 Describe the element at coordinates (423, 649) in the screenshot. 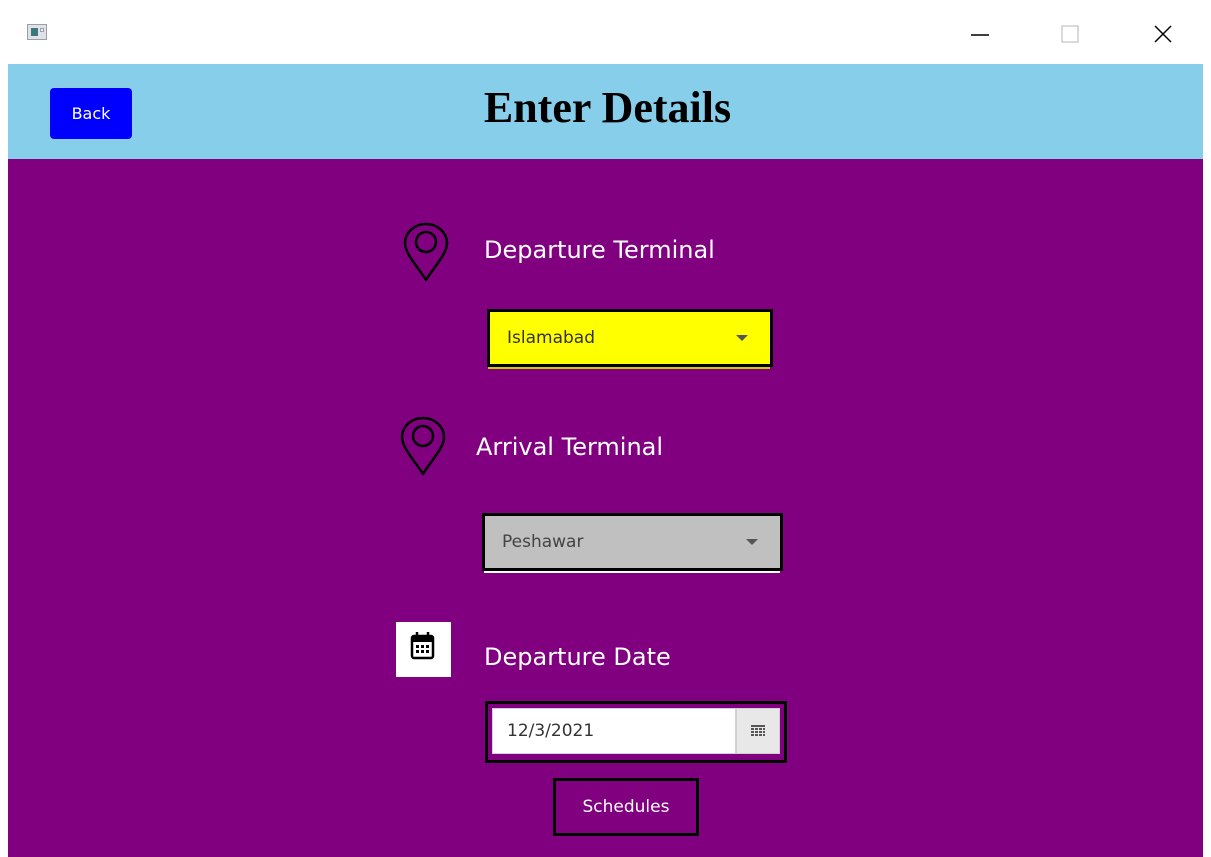

I see `calendar-icon` at that location.